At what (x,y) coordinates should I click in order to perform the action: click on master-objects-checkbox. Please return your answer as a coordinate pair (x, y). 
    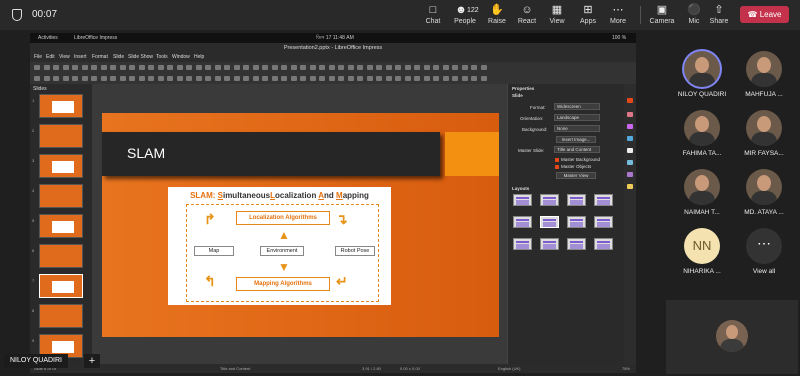
    Looking at the image, I should click on (557, 167).